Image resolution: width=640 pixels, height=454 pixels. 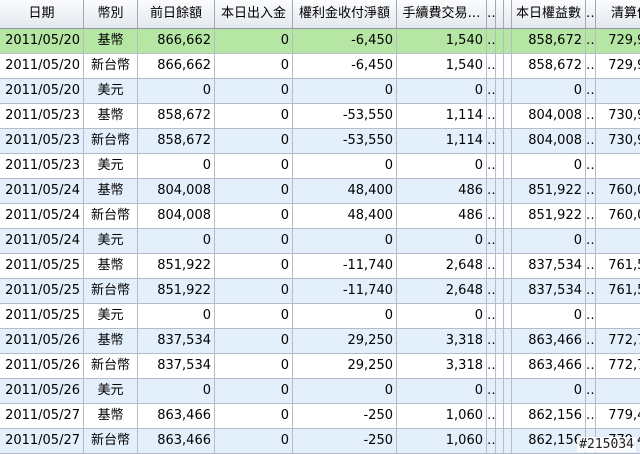 I want to click on column-header-date: 日期, so click(x=42, y=14).